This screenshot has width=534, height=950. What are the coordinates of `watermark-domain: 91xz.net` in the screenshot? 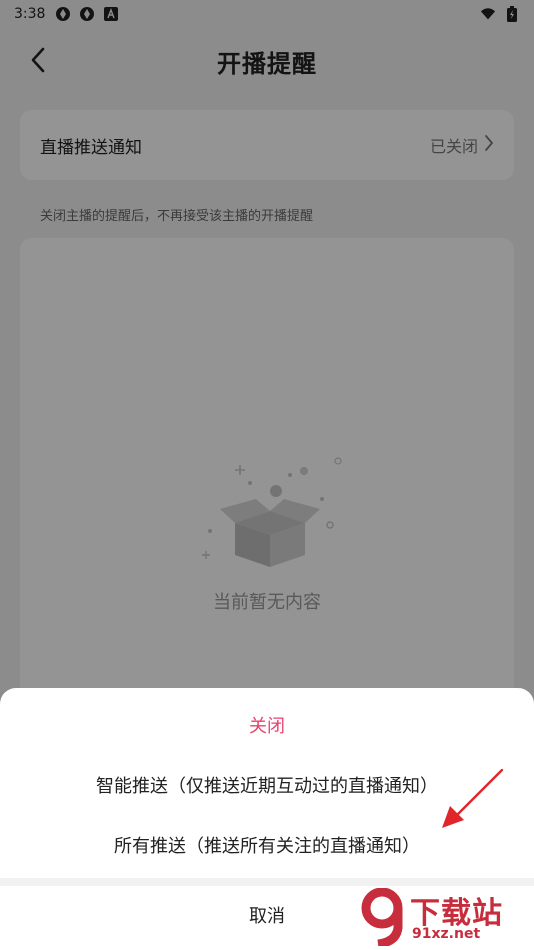 It's located at (446, 934).